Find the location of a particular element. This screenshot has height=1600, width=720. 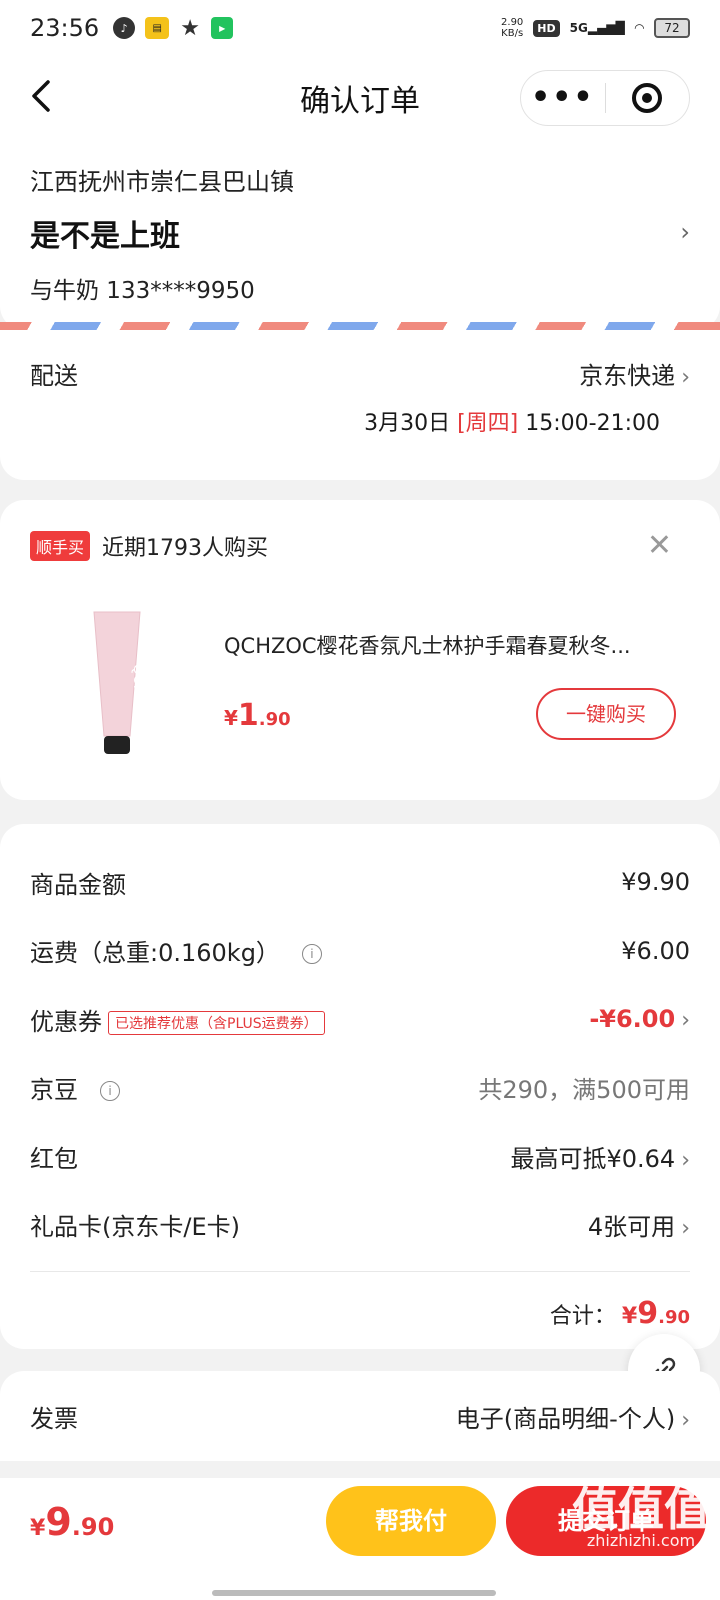

delivery-weekday: [周四] is located at coordinates (488, 423).